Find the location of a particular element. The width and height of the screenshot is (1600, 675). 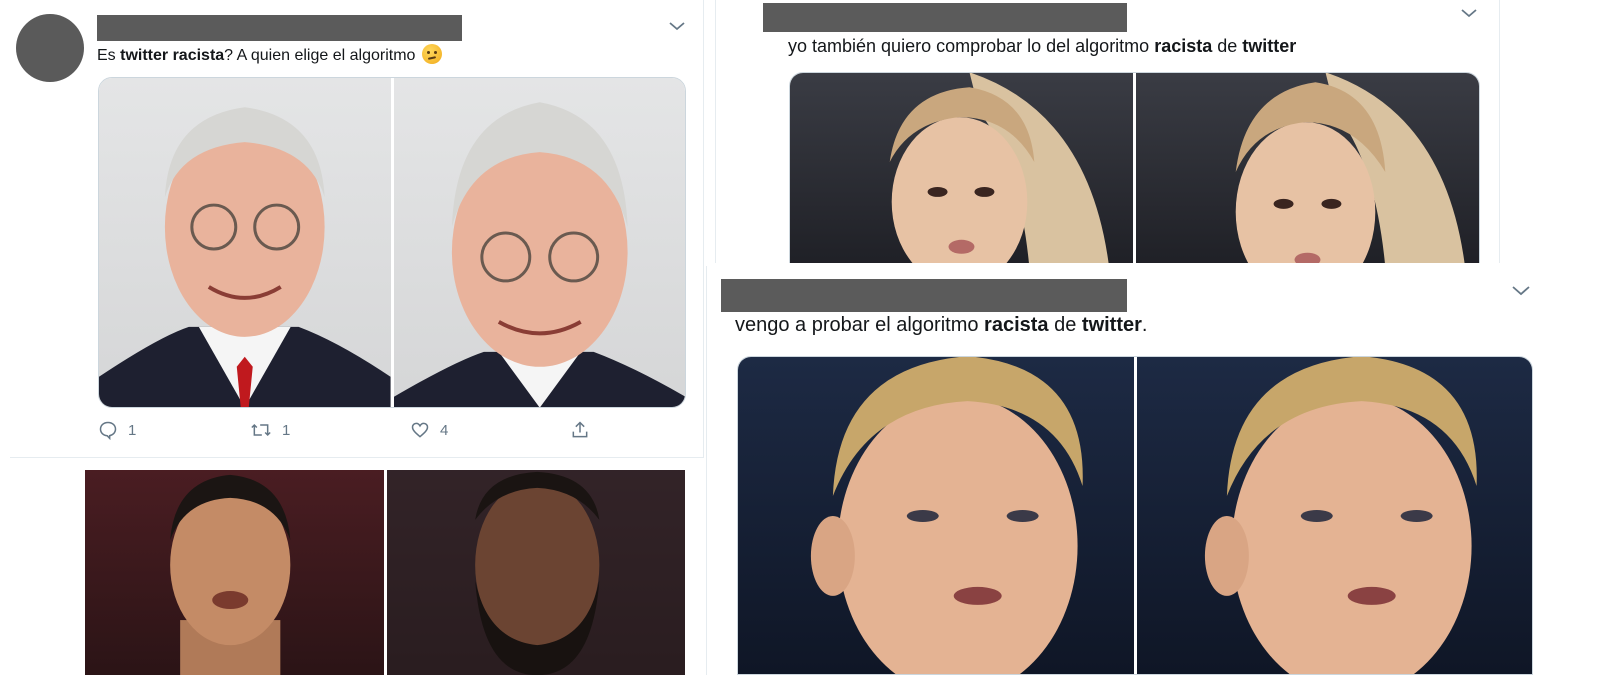

bottom-left-media is located at coordinates (385, 572).